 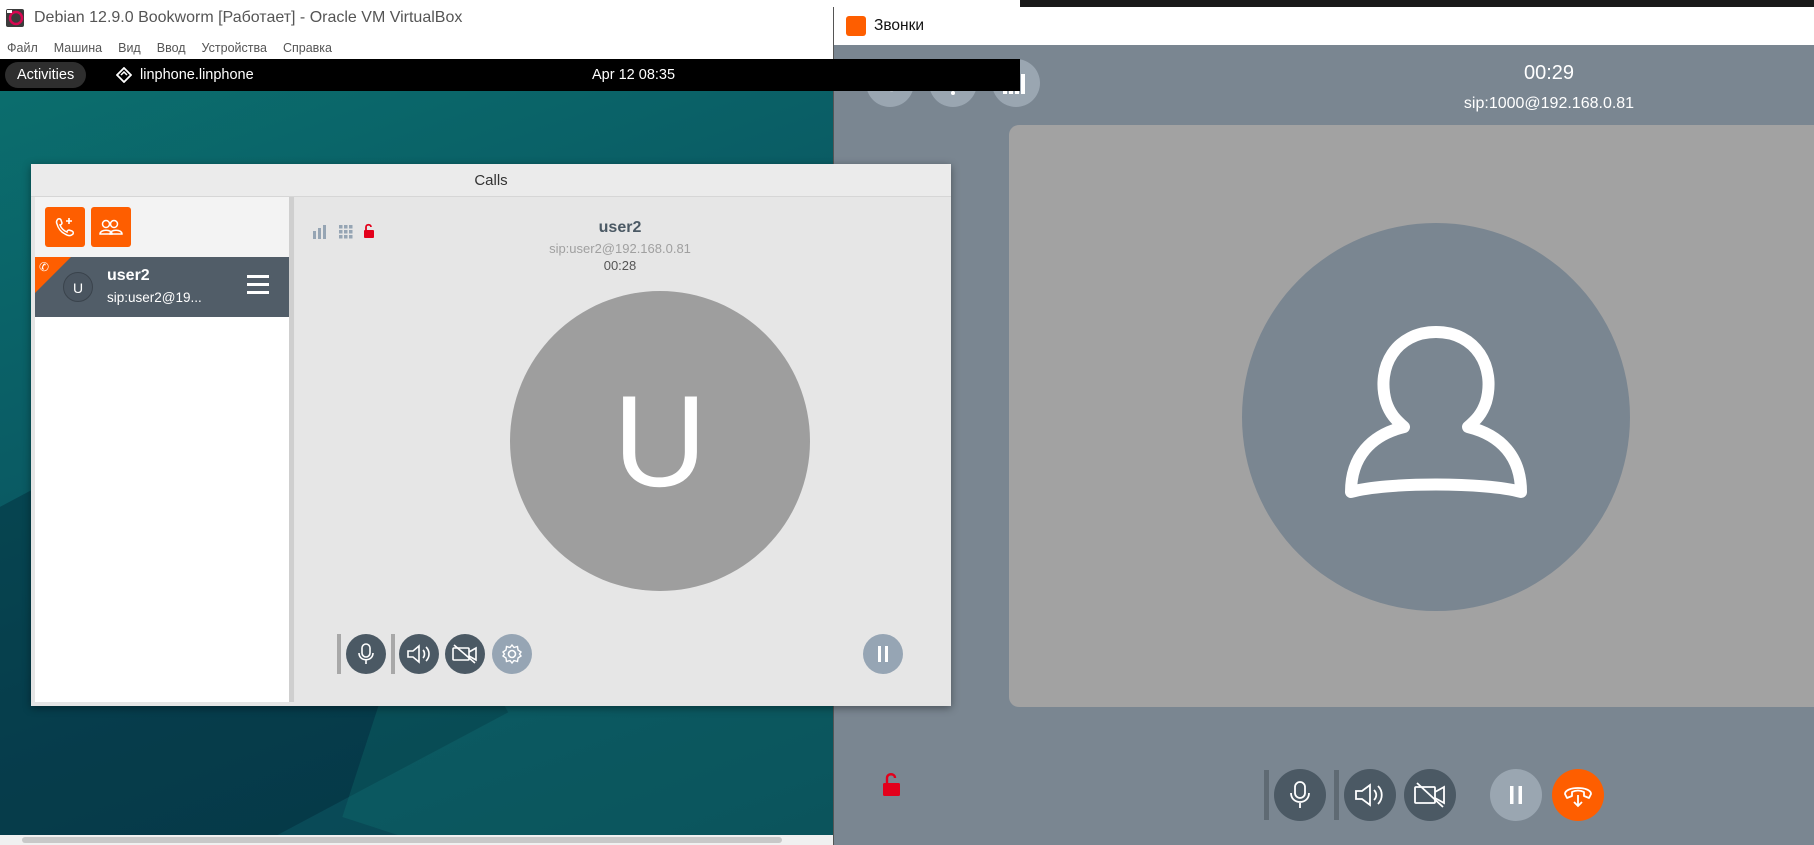 I want to click on new-call-button, so click(x=65, y=227).